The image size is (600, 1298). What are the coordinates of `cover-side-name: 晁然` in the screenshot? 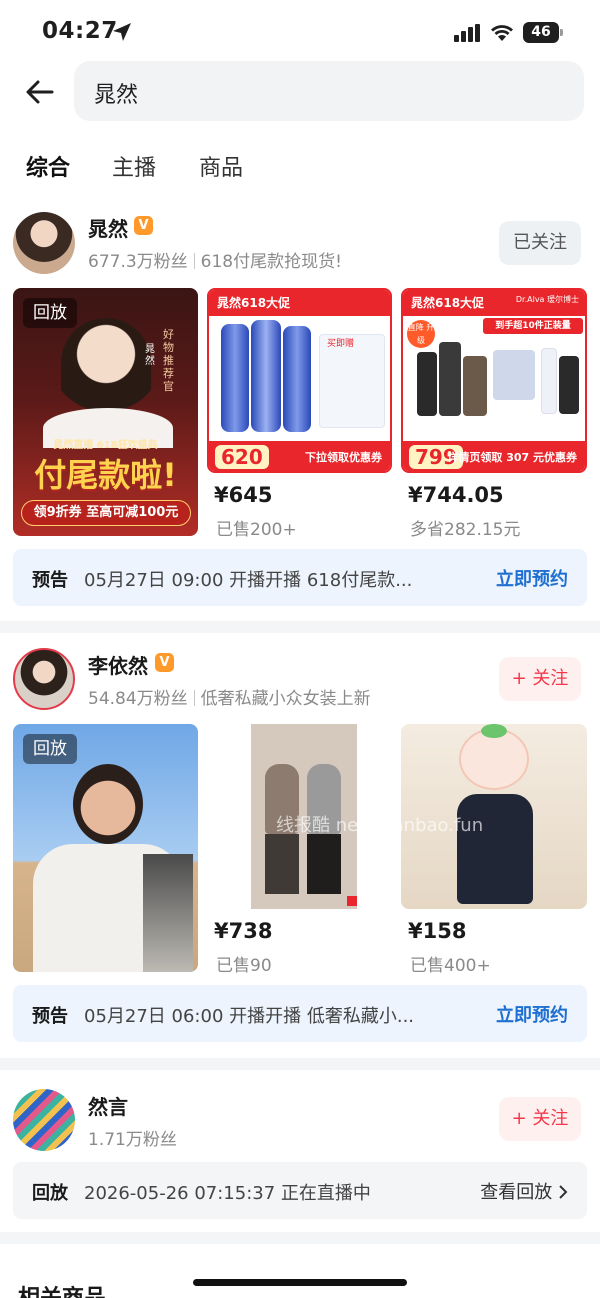 It's located at (150, 355).